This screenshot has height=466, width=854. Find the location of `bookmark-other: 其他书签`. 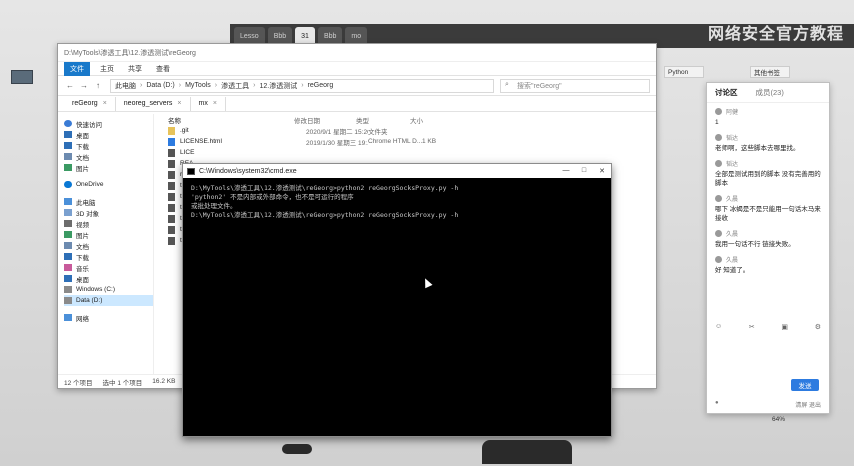

bookmark-other: 其他书签 is located at coordinates (770, 72).